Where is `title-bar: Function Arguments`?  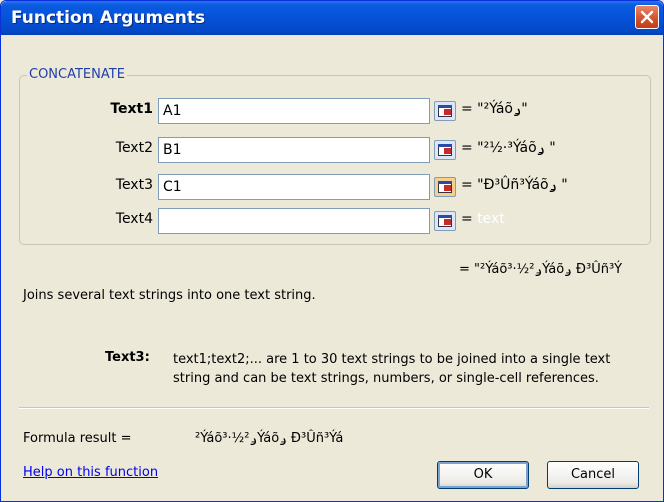
title-bar: Function Arguments is located at coordinates (332, 18).